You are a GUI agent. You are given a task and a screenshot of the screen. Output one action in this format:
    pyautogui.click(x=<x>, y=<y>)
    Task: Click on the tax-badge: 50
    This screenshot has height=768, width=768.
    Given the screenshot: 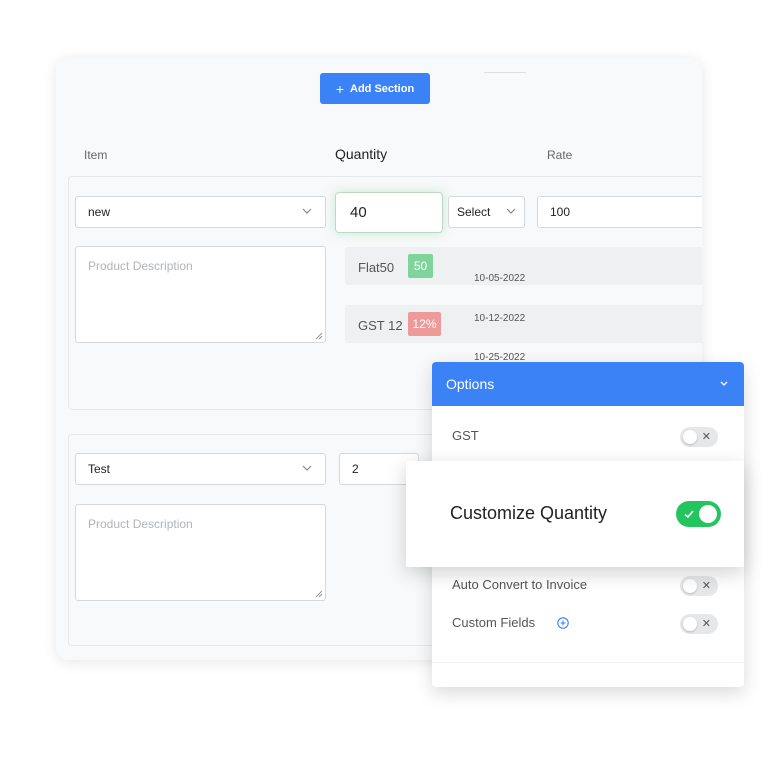 What is the action you would take?
    pyautogui.click(x=420, y=266)
    